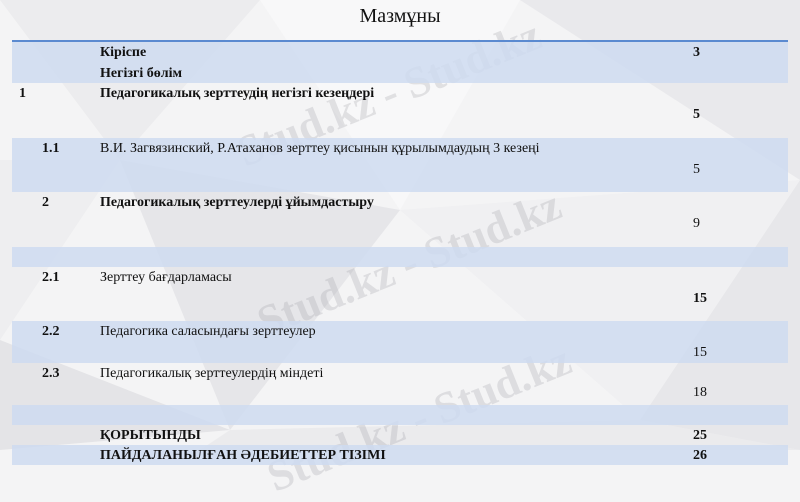 Image resolution: width=800 pixels, height=502 pixels. What do you see at coordinates (51, 148) in the screenshot?
I see `toc-number: 1.1` at bounding box center [51, 148].